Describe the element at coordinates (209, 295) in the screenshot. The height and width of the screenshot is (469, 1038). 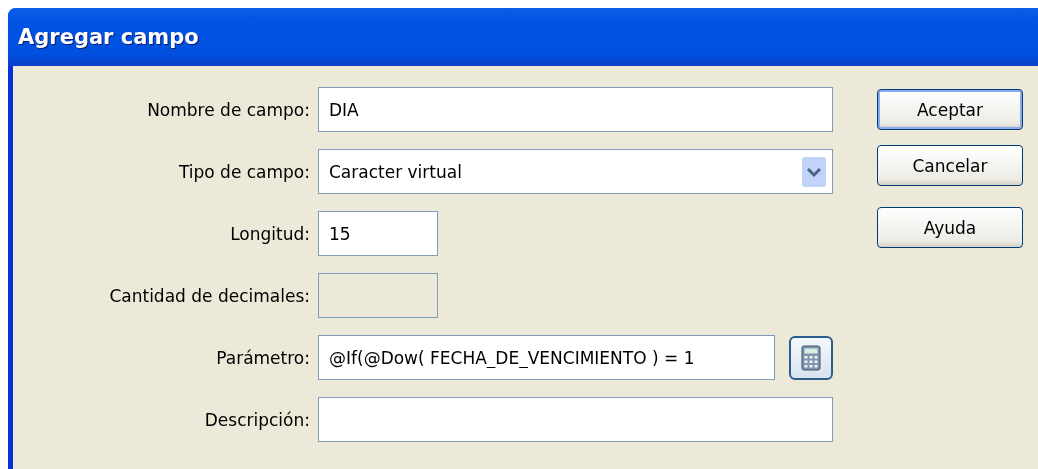
I see `field-label: Cantidad de decimales:` at that location.